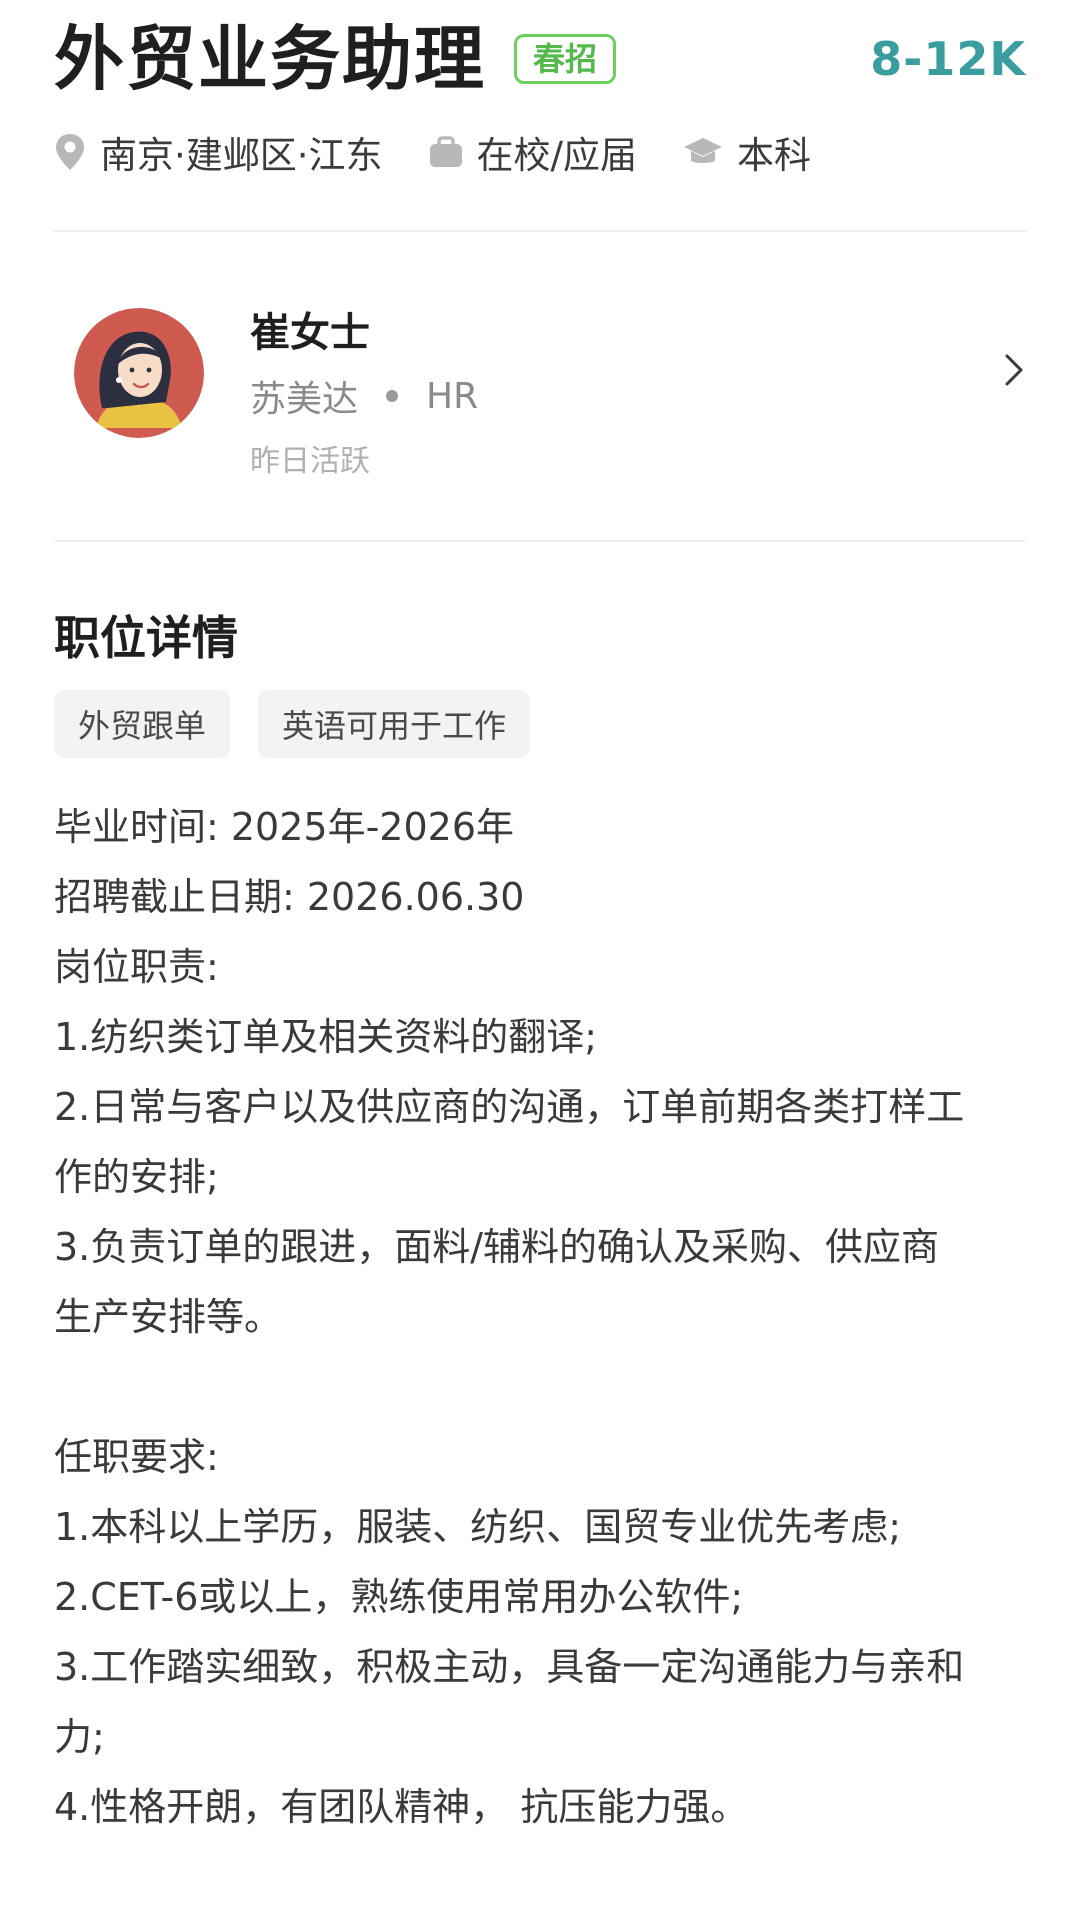 The width and height of the screenshot is (1080, 1910). What do you see at coordinates (326, 1037) in the screenshot?
I see `description-line: 1.纺织类订单及相关资料的翻译;` at bounding box center [326, 1037].